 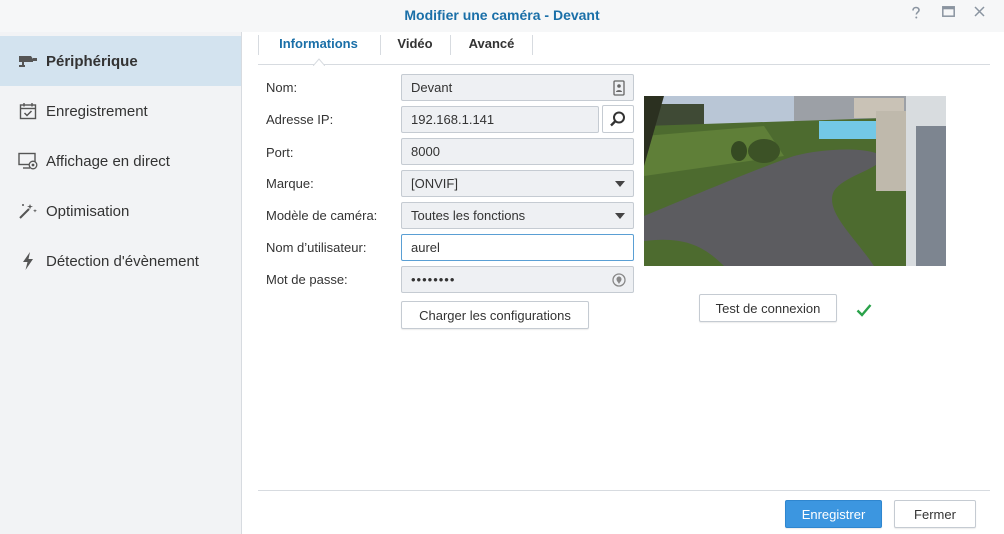 What do you see at coordinates (432, 87) in the screenshot?
I see `name-value: Devant` at bounding box center [432, 87].